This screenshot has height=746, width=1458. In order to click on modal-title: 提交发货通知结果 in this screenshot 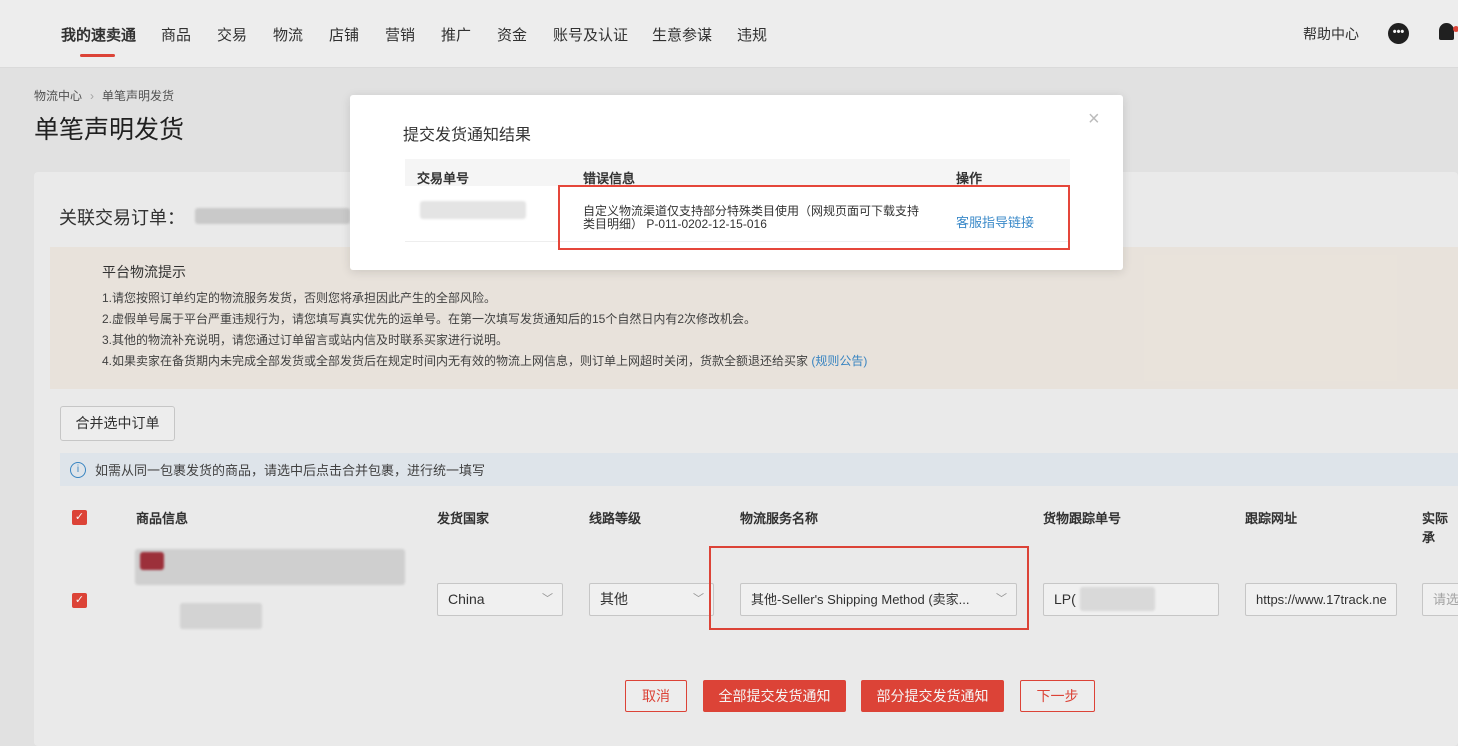, I will do `click(467, 135)`.